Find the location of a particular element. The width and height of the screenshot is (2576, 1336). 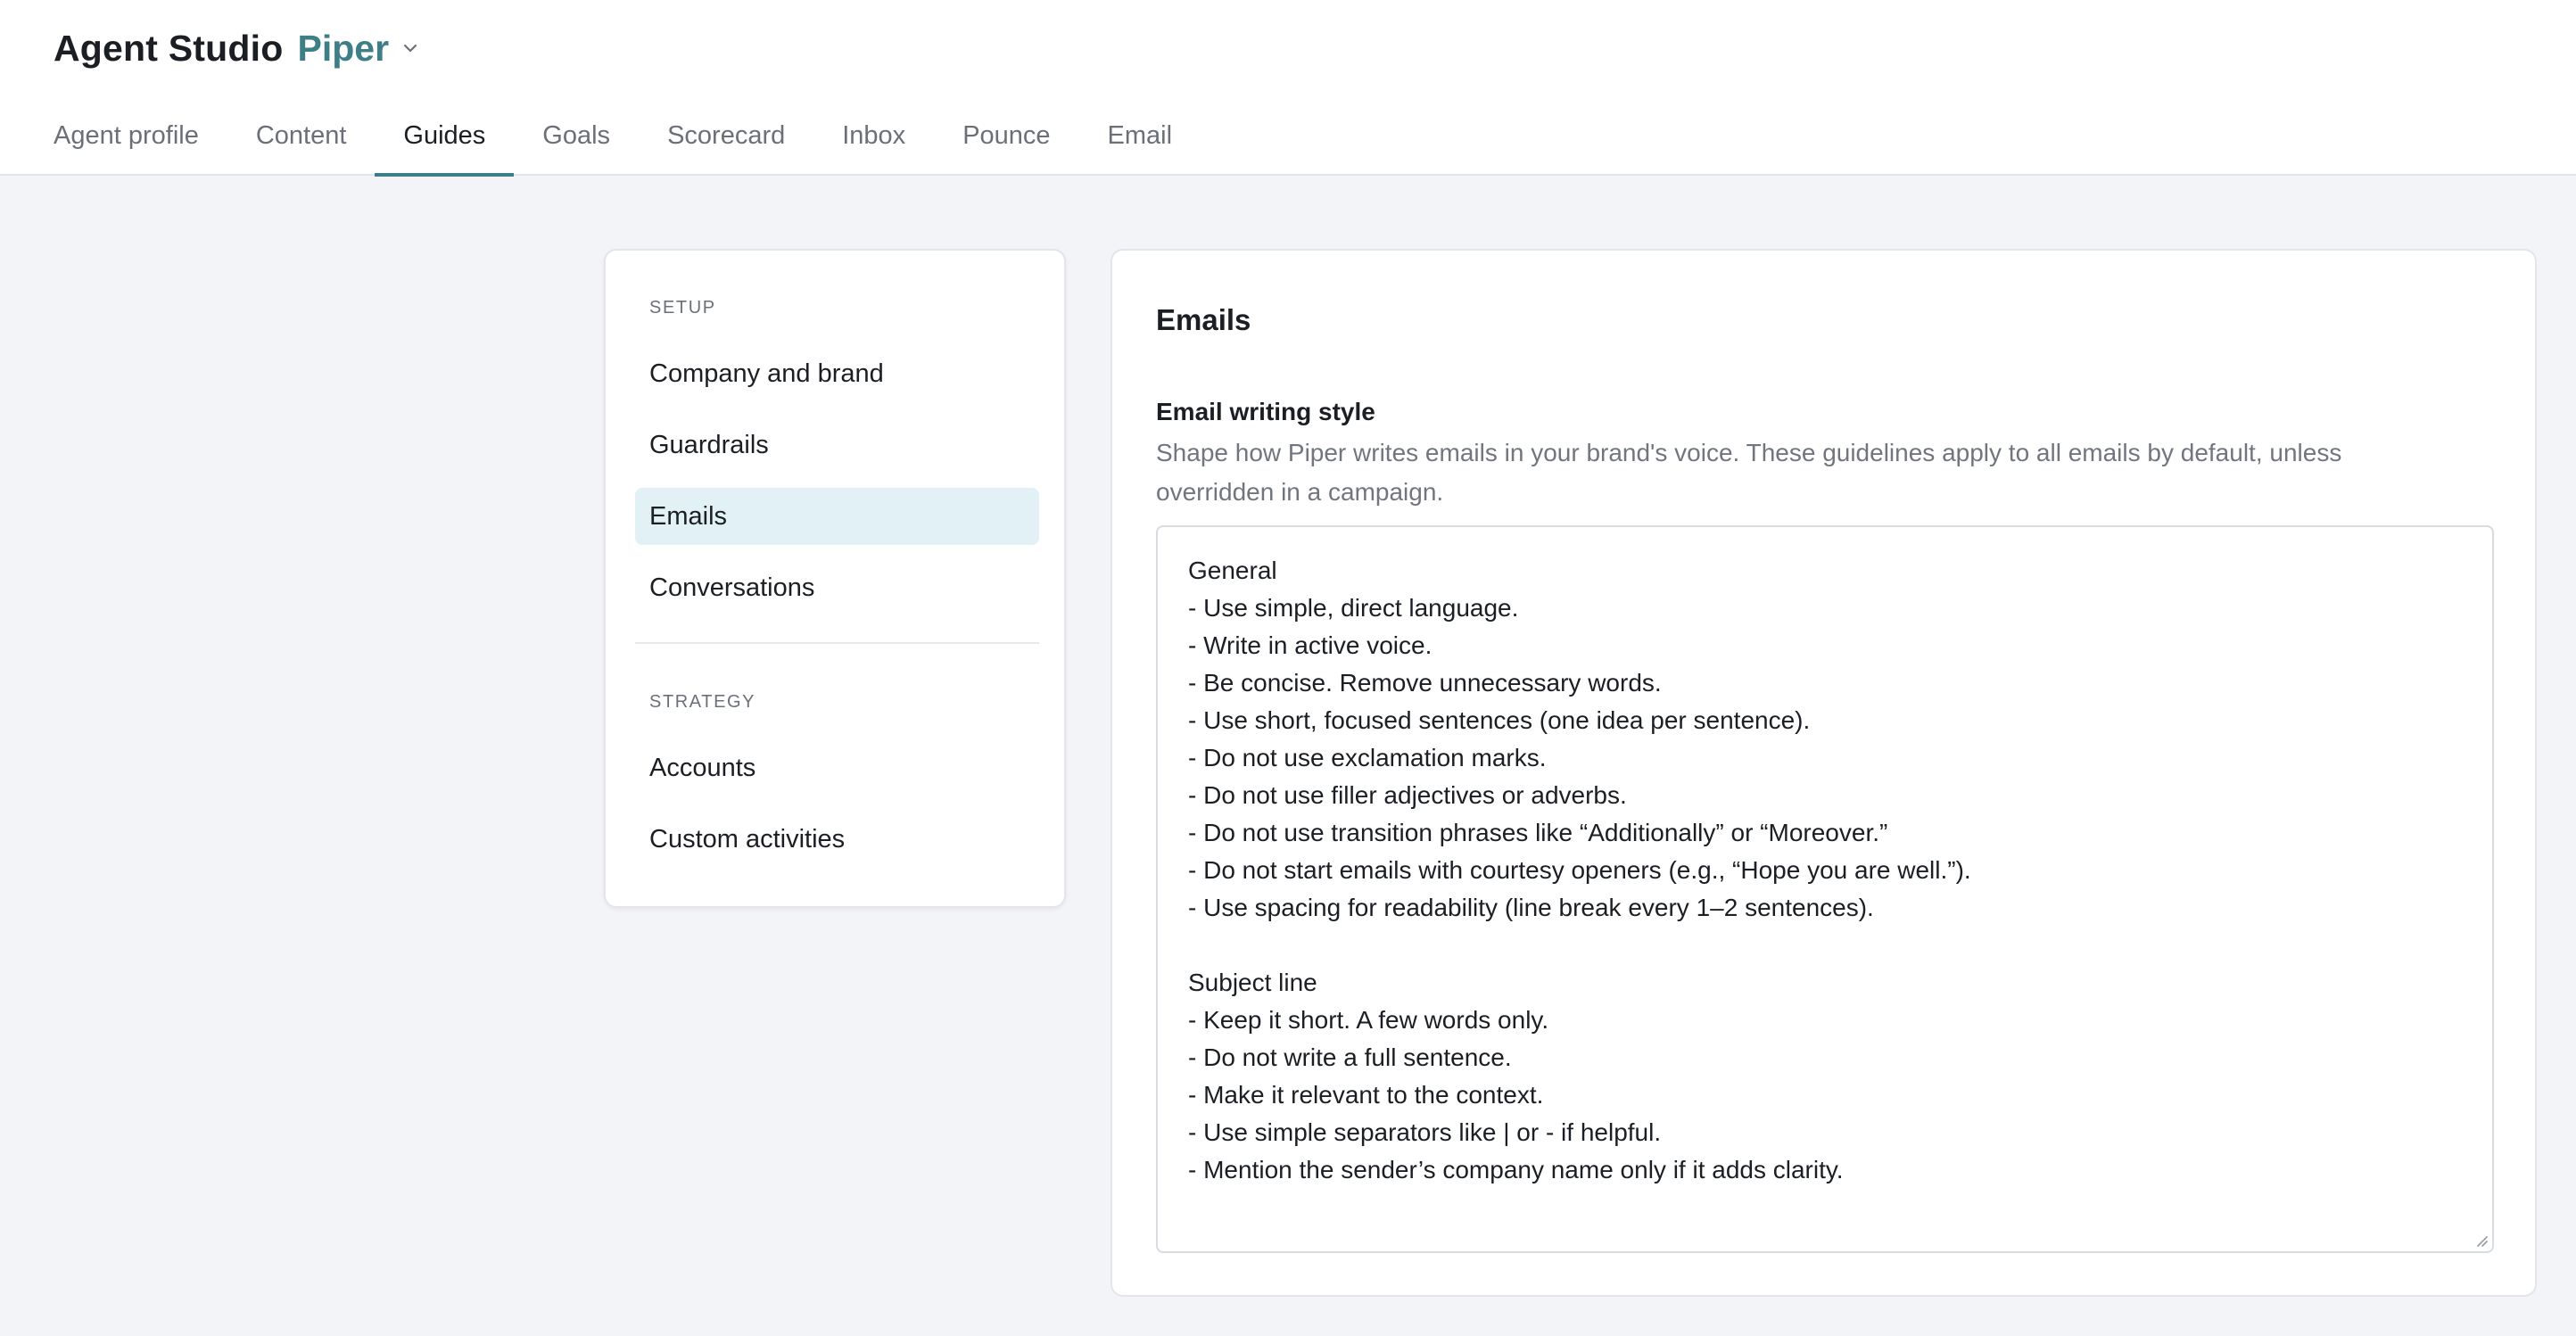

chevron-down-icon is located at coordinates (410, 48).